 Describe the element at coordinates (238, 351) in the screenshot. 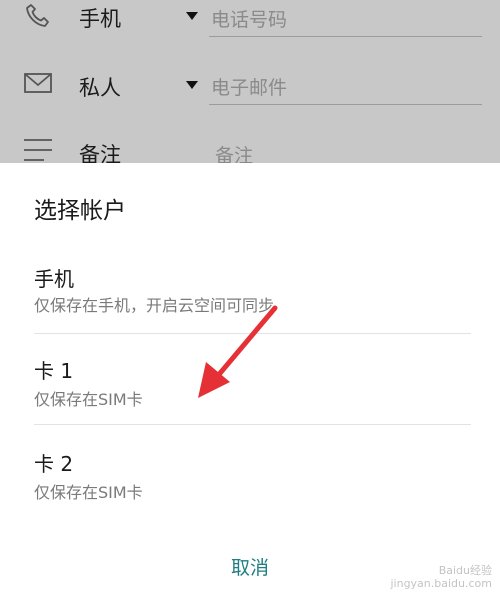

I see `red-arrow-annotation` at that location.